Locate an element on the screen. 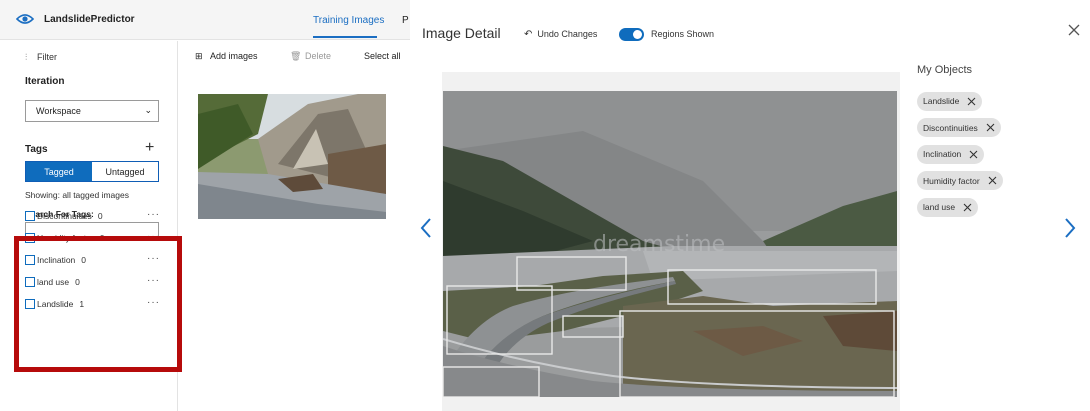  undo-label: Undo Changes is located at coordinates (567, 34).